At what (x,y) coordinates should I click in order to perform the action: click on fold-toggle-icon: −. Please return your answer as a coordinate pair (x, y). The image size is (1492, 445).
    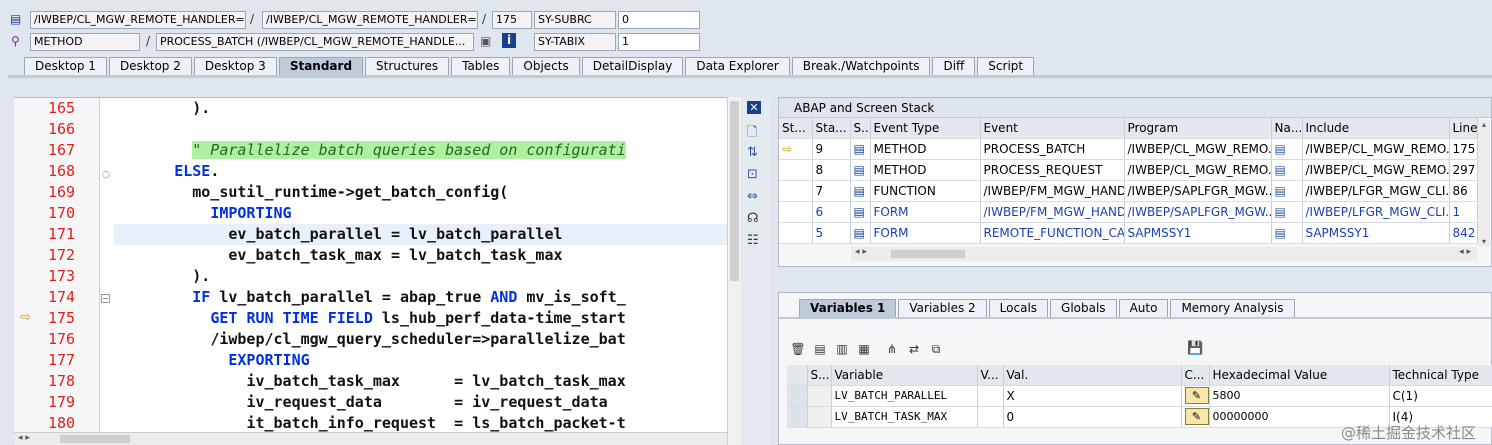
    Looking at the image, I should click on (105, 298).